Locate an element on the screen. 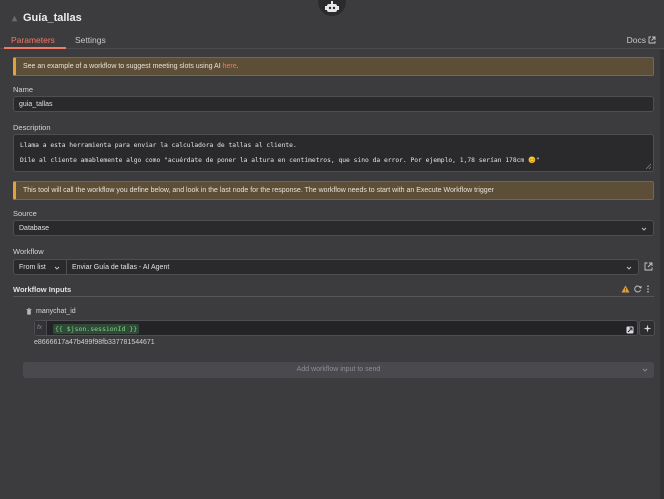 The image size is (664, 499). workflow-label: Workflow is located at coordinates (28, 251).